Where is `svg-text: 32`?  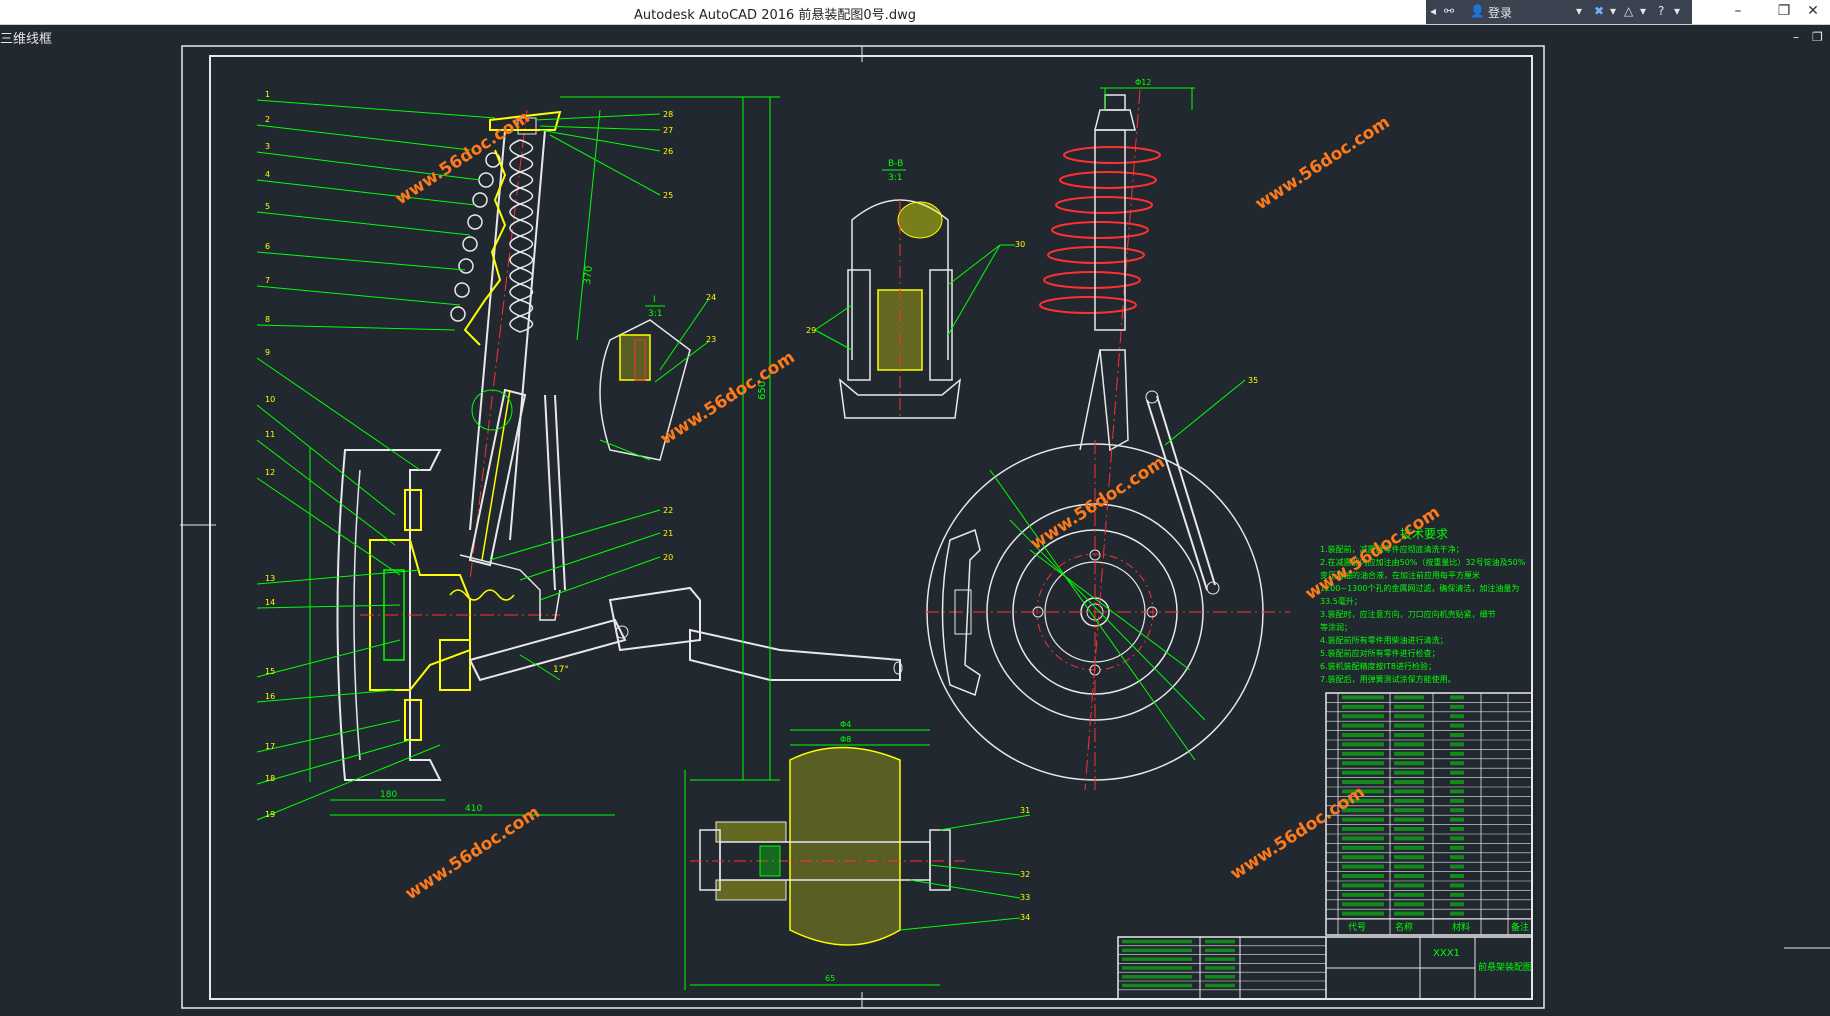 svg-text: 32 is located at coordinates (1025, 874).